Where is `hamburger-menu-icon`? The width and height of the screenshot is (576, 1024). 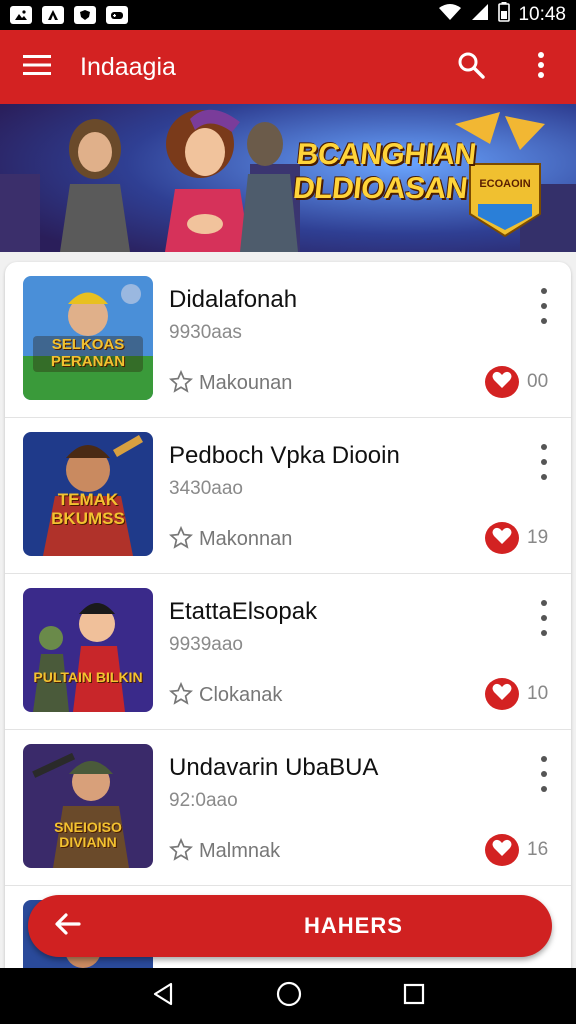
hamburger-menu-icon is located at coordinates (37, 67).